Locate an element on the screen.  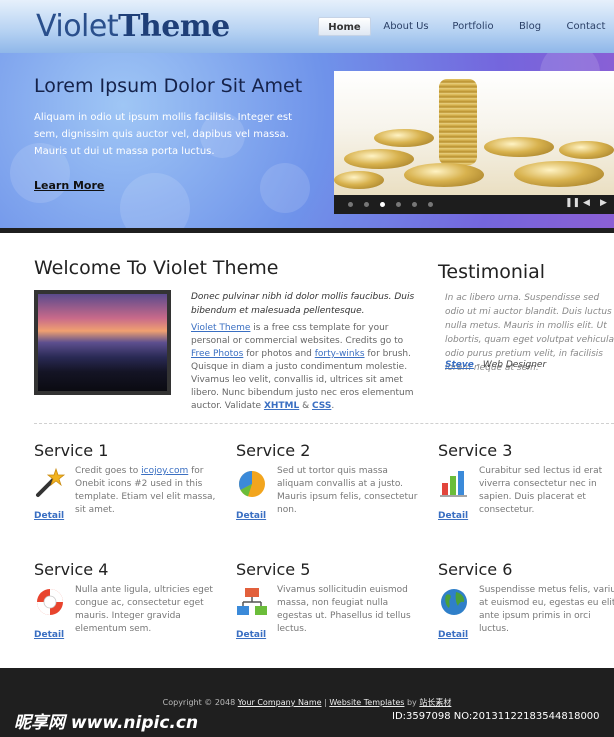
banner-divider is located at coordinates (307, 230).